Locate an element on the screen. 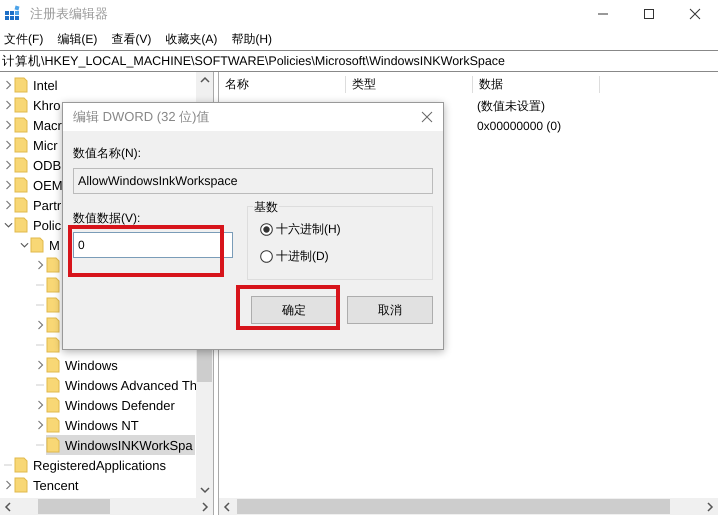 The width and height of the screenshot is (718, 515). menu-item: 帮助(H) is located at coordinates (251, 39).